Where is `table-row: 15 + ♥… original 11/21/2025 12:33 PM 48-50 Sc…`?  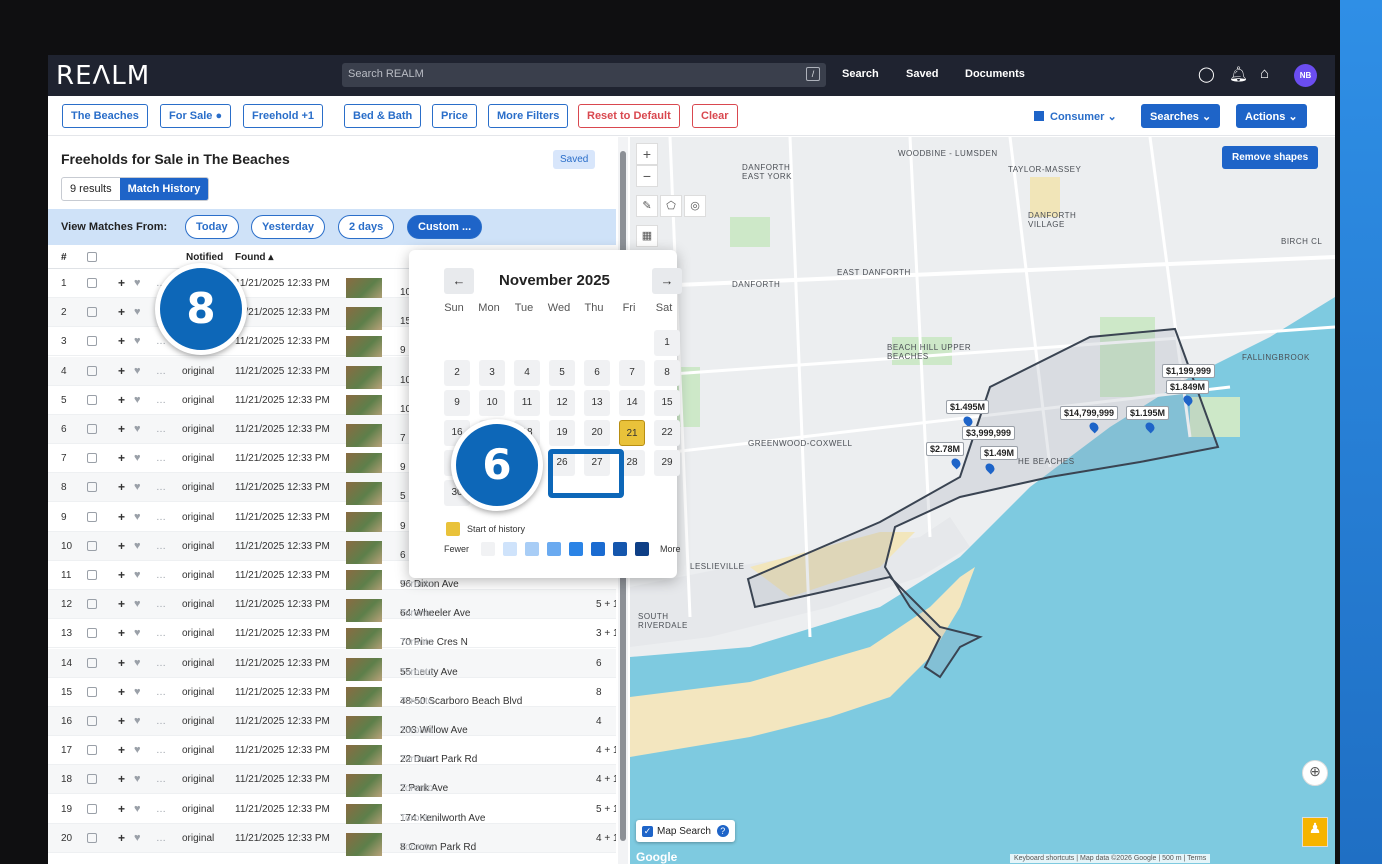 table-row: 15 + ♥… original 11/21/2025 12:33 PM 48-50 Sc… is located at coordinates (332, 694).